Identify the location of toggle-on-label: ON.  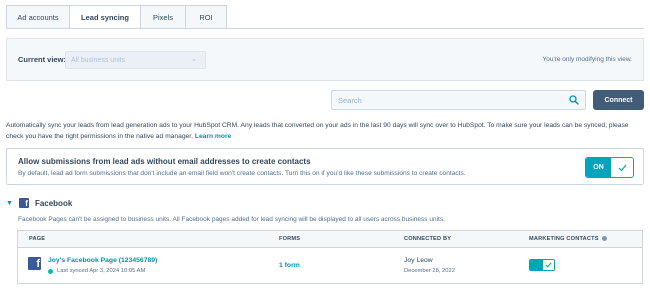
(598, 167).